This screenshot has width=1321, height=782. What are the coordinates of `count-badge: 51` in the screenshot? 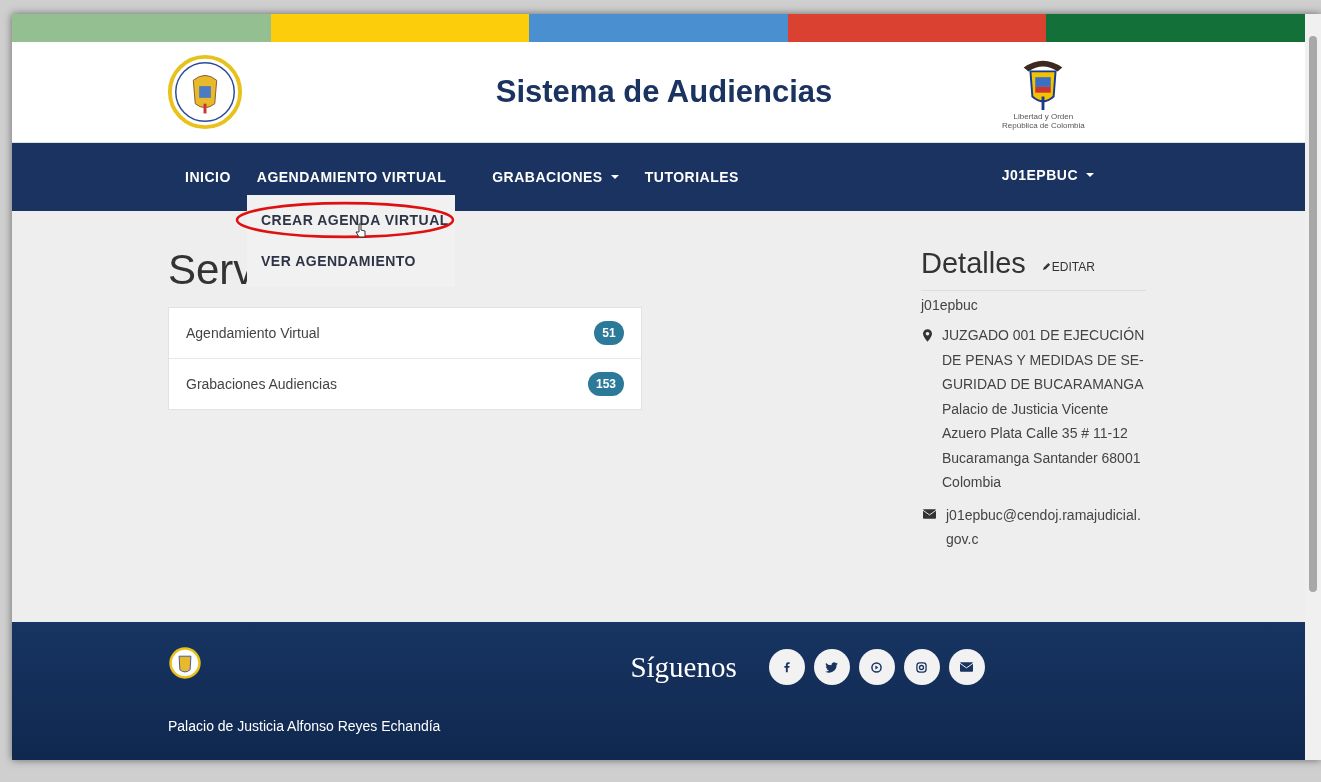 It's located at (609, 333).